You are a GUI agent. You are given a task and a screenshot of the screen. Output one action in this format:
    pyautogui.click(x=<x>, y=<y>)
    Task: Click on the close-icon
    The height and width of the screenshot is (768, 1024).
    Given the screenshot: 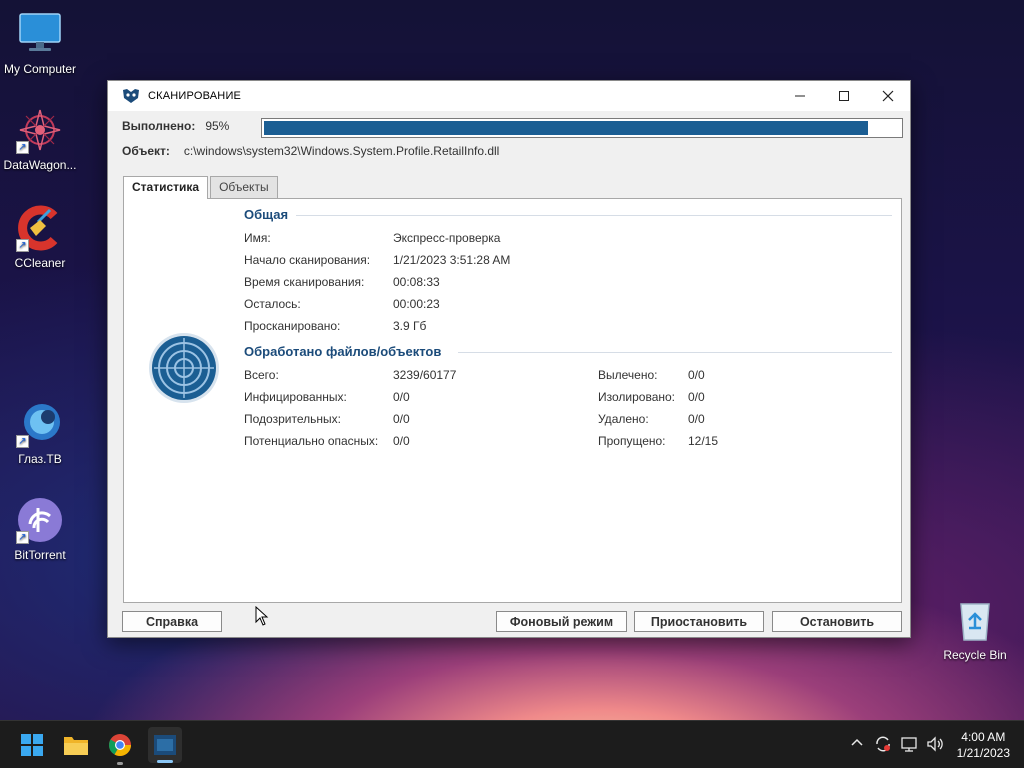 What is the action you would take?
    pyautogui.click(x=888, y=96)
    